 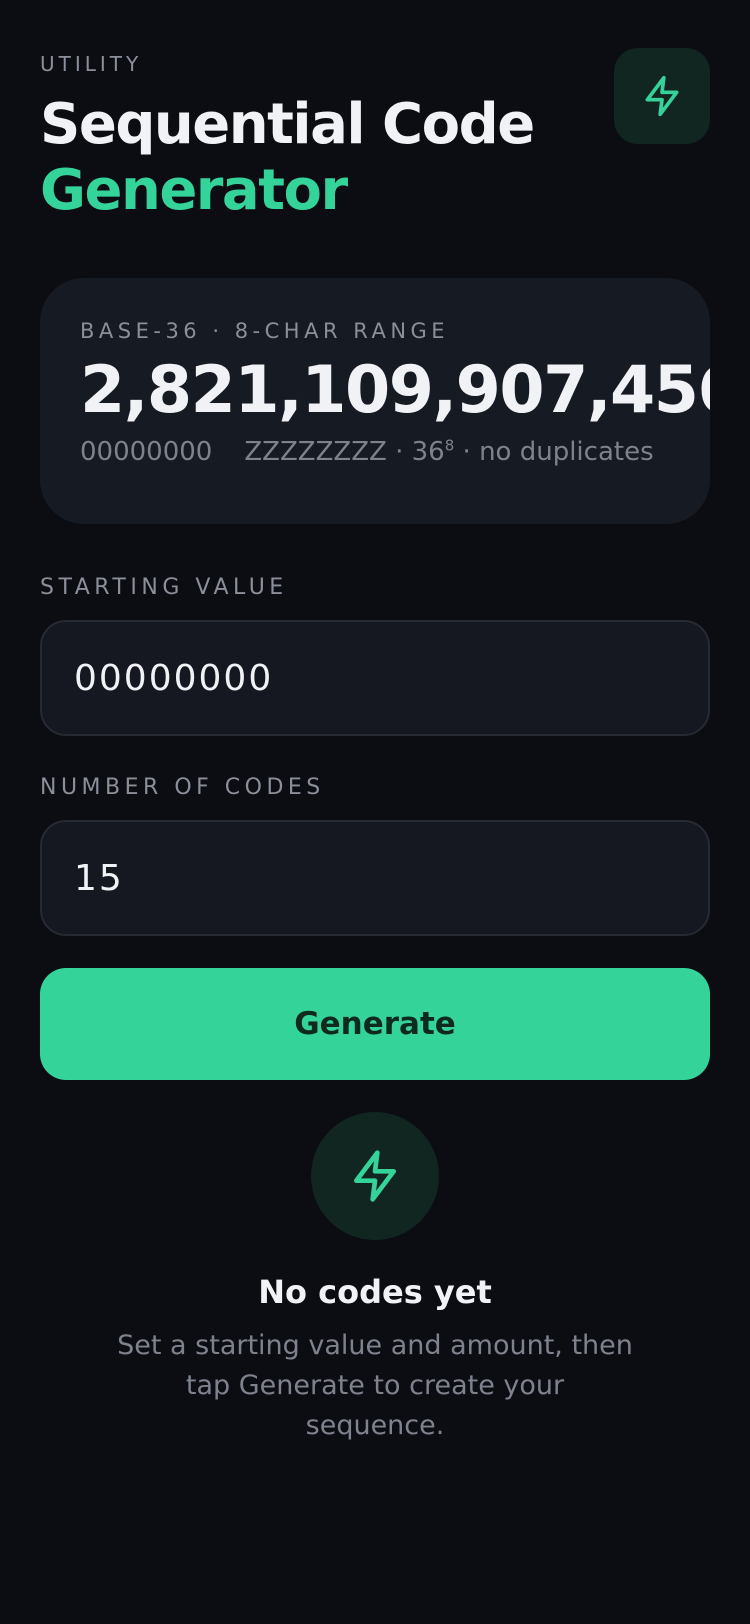 What do you see at coordinates (558, 452) in the screenshot?
I see `range-note: · no duplicates` at bounding box center [558, 452].